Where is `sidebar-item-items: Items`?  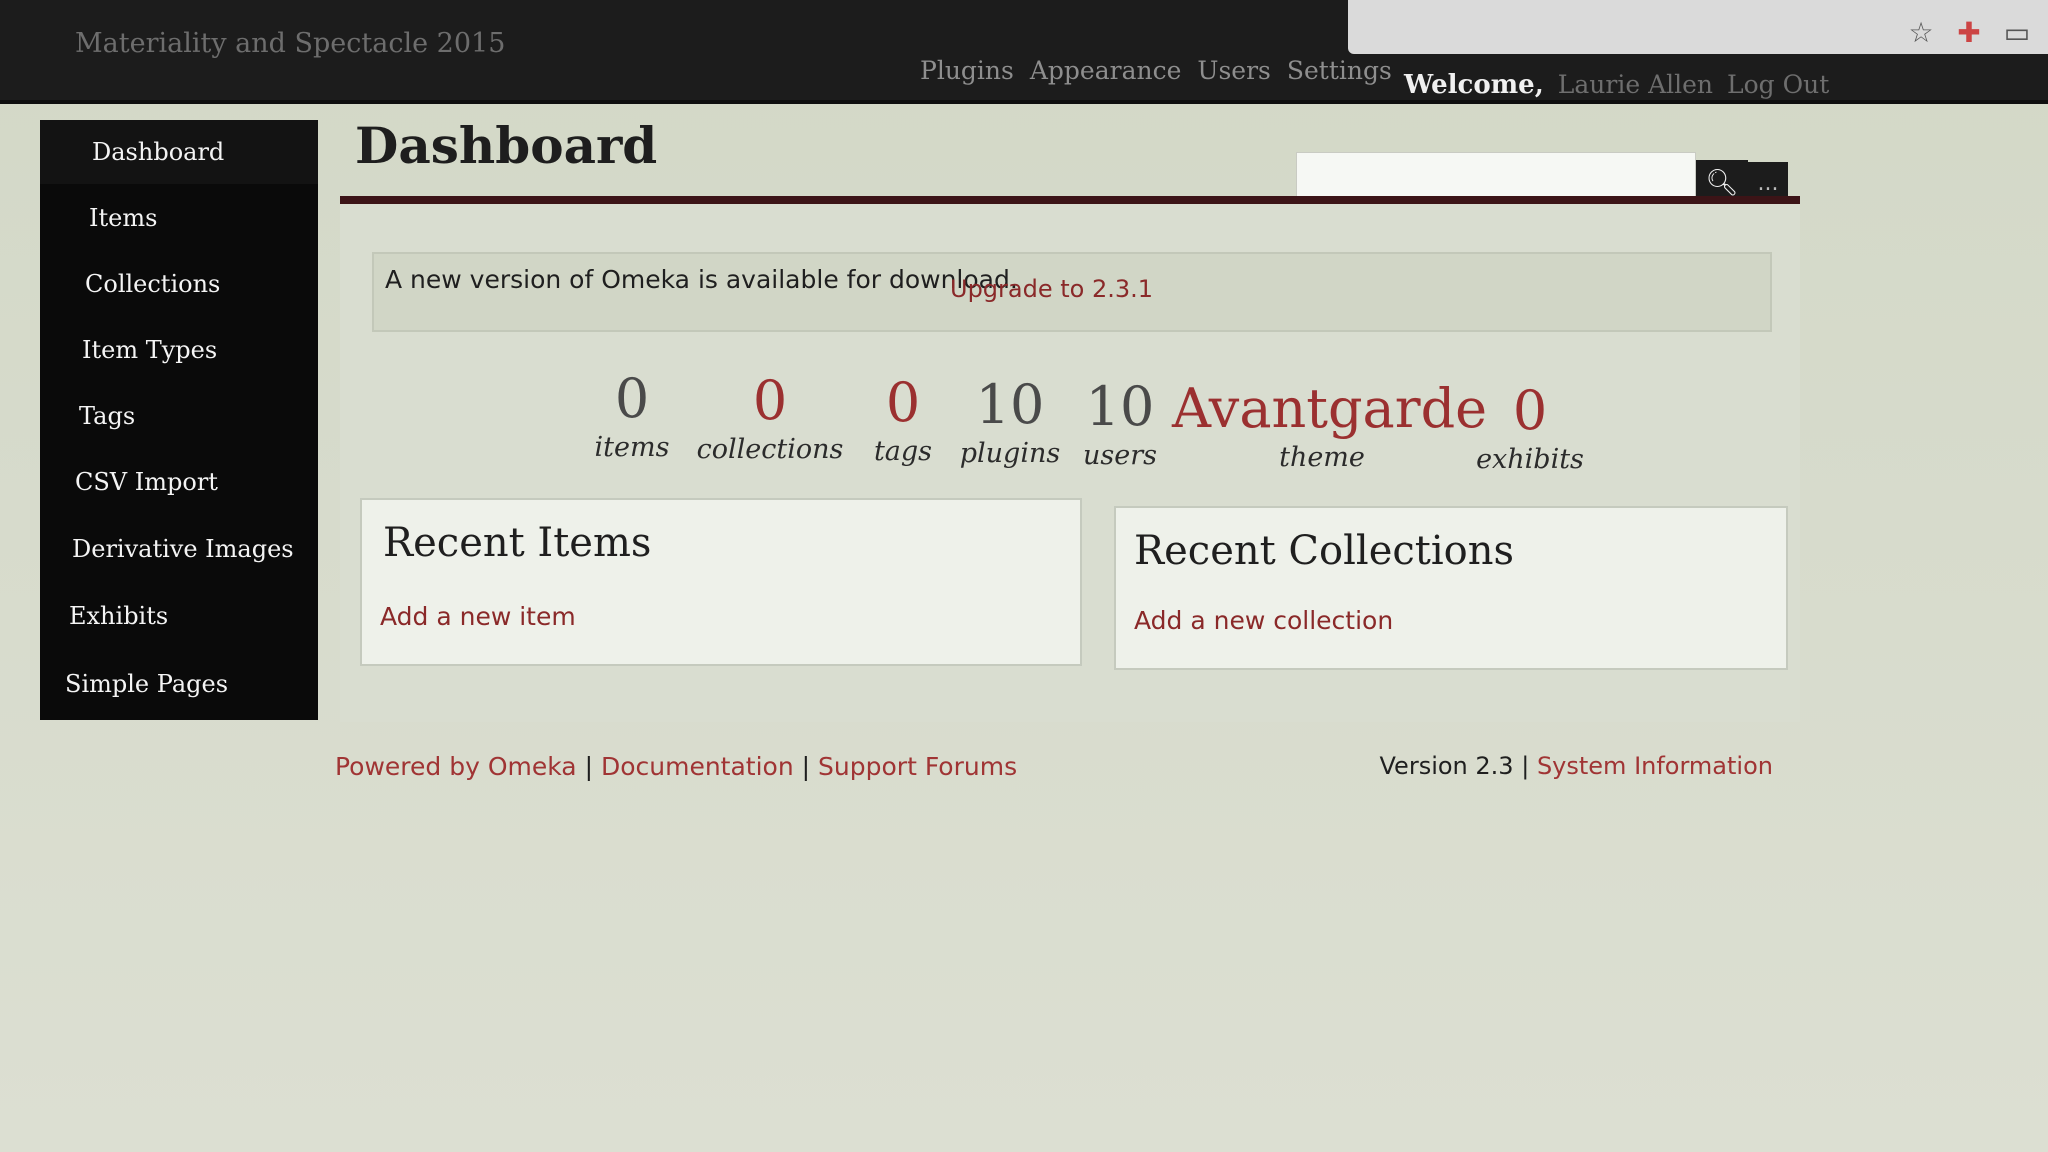 sidebar-item-items: Items is located at coordinates (179, 218).